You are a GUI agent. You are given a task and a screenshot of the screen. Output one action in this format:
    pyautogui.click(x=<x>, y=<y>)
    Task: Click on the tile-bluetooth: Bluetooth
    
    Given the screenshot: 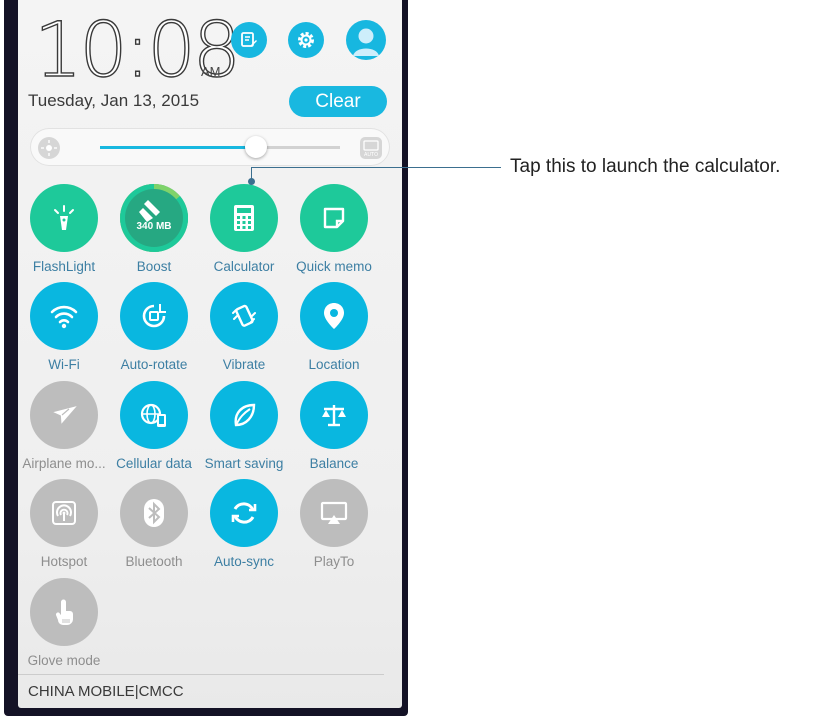 What is the action you would take?
    pyautogui.click(x=154, y=524)
    